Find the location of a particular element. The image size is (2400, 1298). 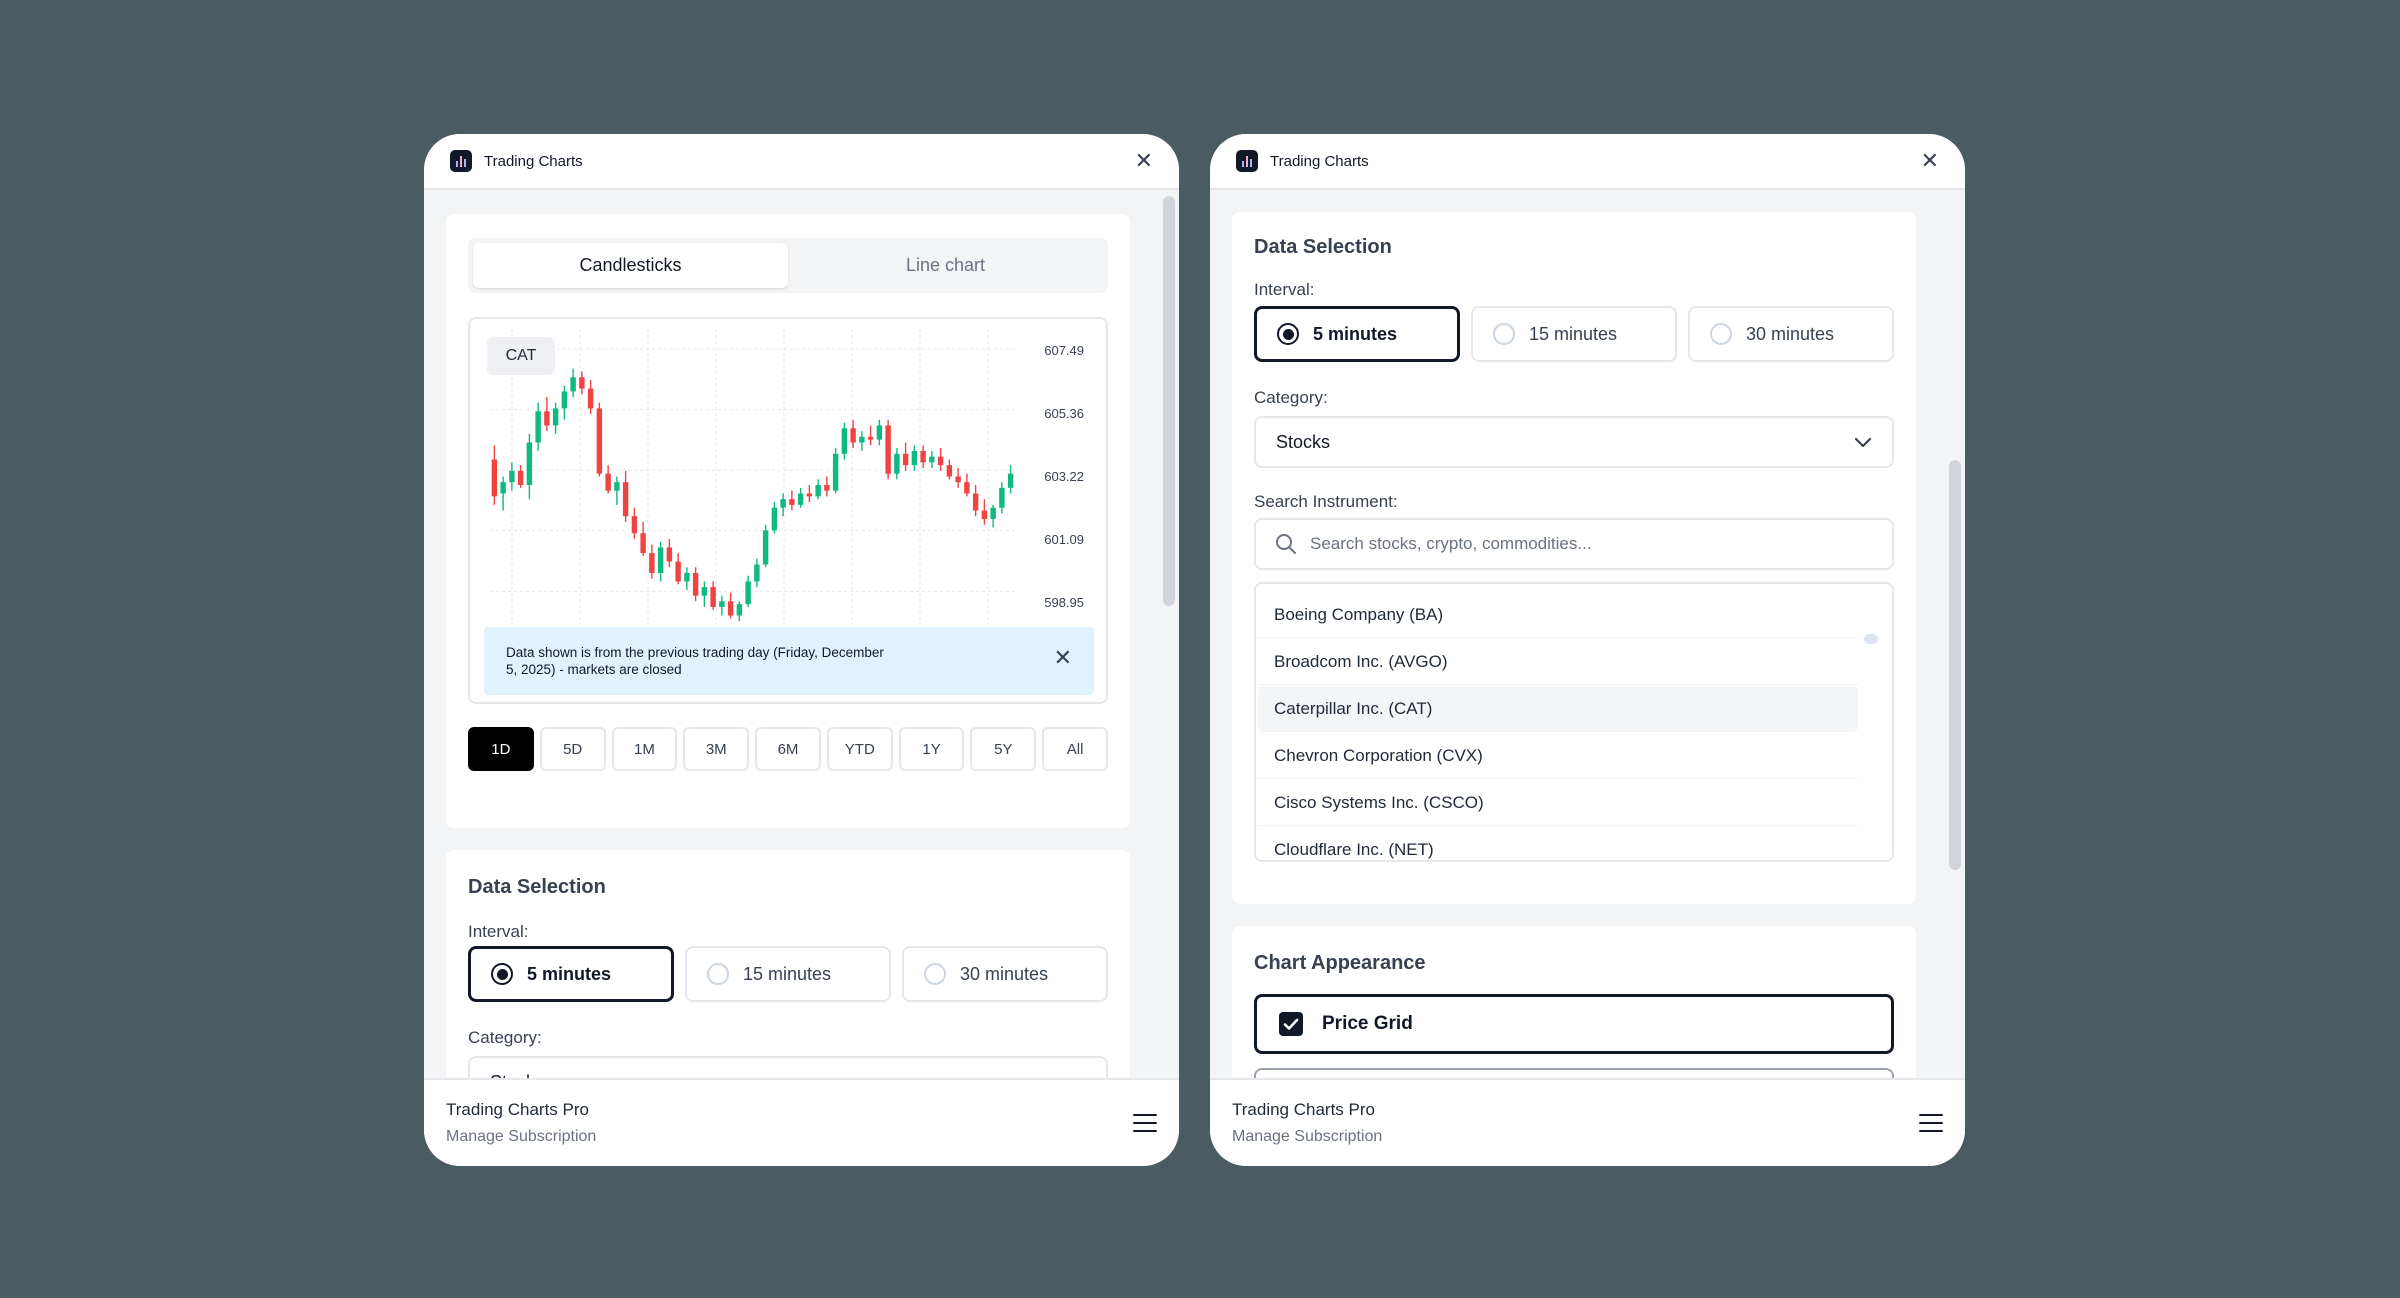

instrument-search is located at coordinates (1574, 544).